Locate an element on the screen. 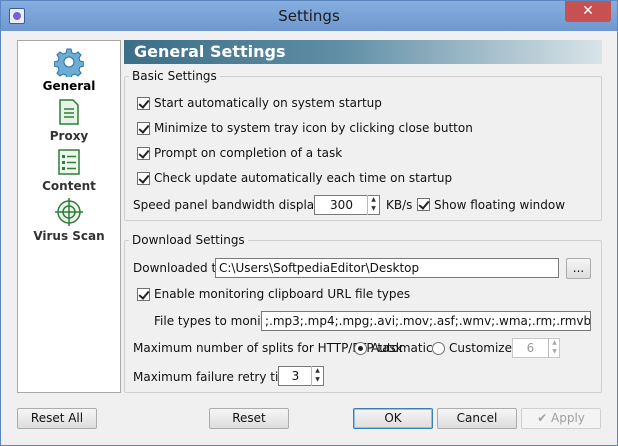 Image resolution: width=618 pixels, height=446 pixels. apply-button: ✔ Apply is located at coordinates (561, 418).